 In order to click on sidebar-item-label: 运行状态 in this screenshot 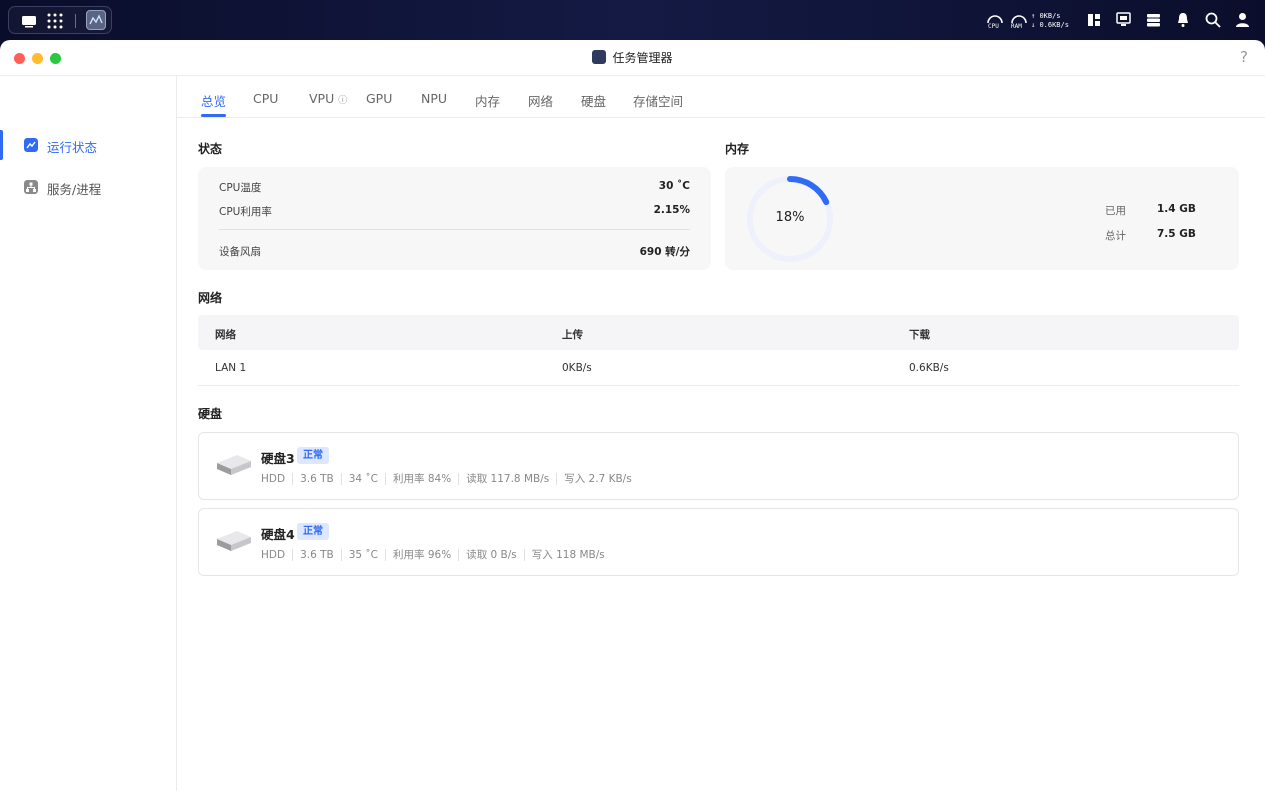, I will do `click(72, 147)`.